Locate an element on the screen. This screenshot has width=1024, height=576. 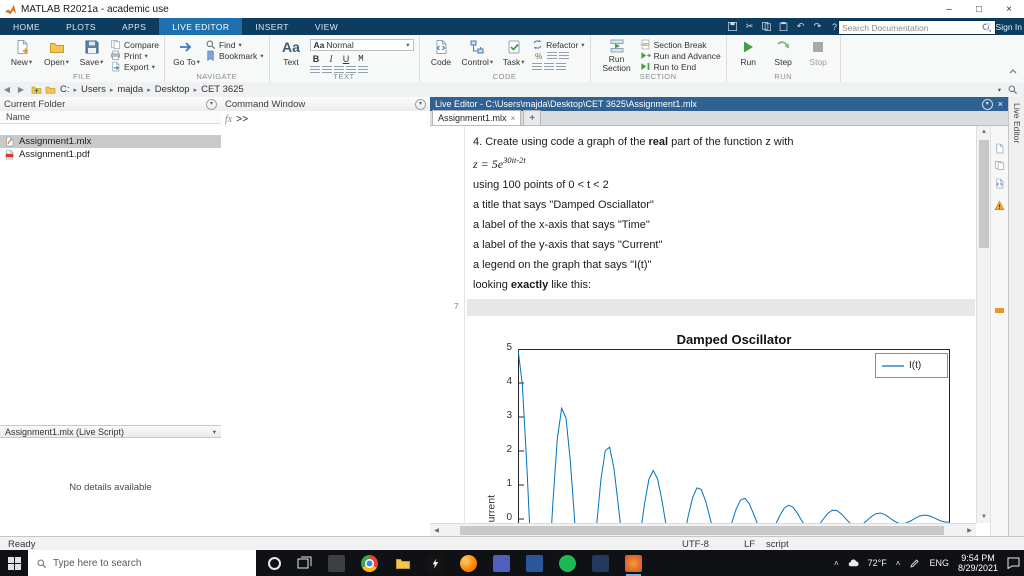
bolt-app-icon is located at coordinates (435, 563).